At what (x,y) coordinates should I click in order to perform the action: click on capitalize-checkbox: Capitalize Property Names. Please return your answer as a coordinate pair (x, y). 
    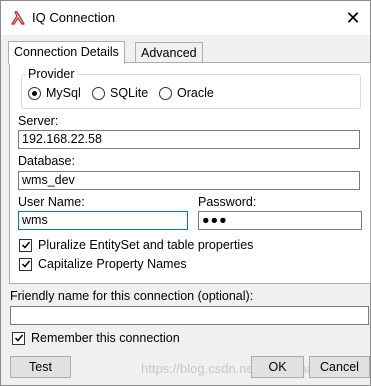
    Looking at the image, I should click on (103, 264).